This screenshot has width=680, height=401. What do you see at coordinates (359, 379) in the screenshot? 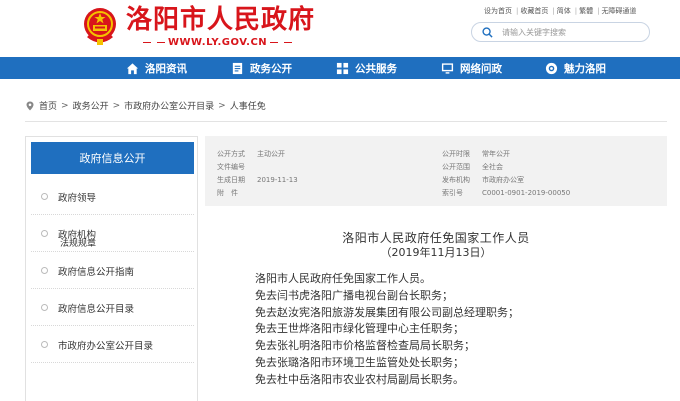
I see `body-line: 免去杜中岳洛阳市农业农村局副局长职务。` at bounding box center [359, 379].